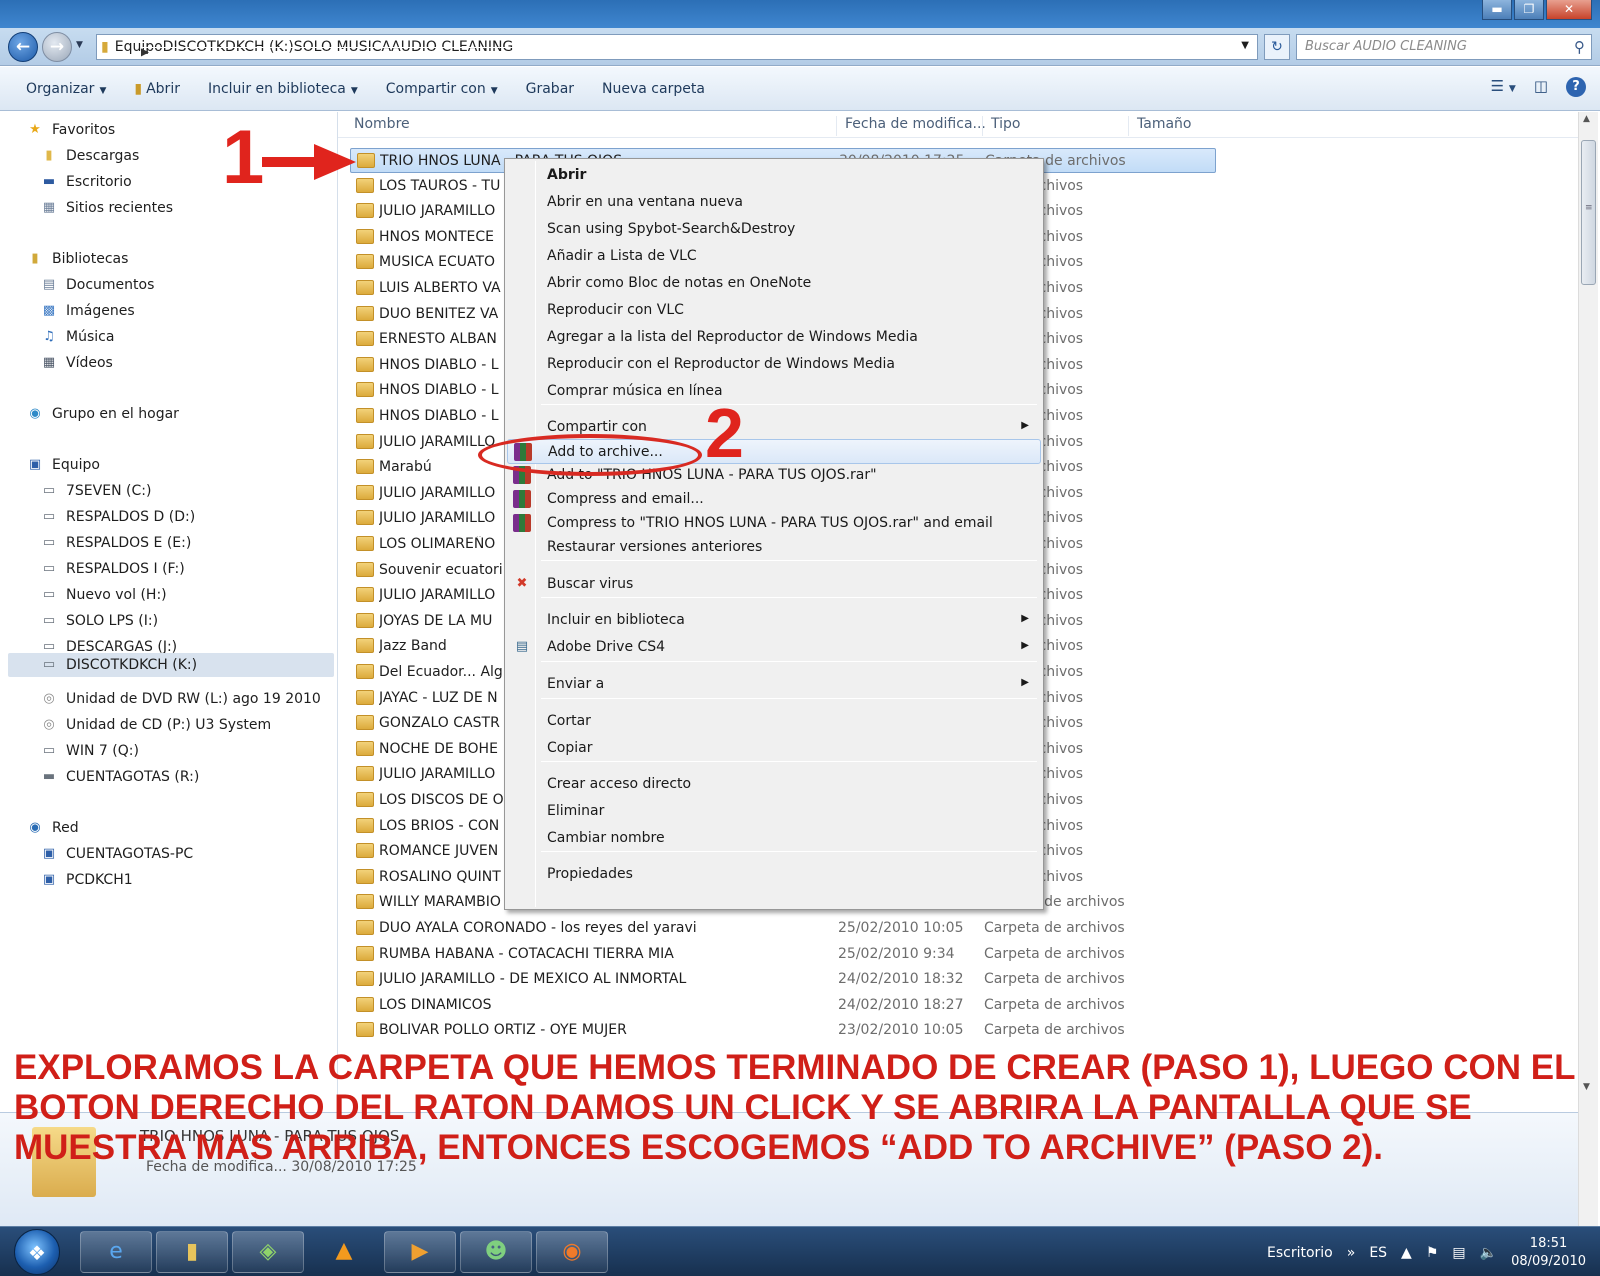 This screenshot has width=1600, height=1276. What do you see at coordinates (116, 1252) in the screenshot?
I see `internet-explorer-icon: e` at bounding box center [116, 1252].